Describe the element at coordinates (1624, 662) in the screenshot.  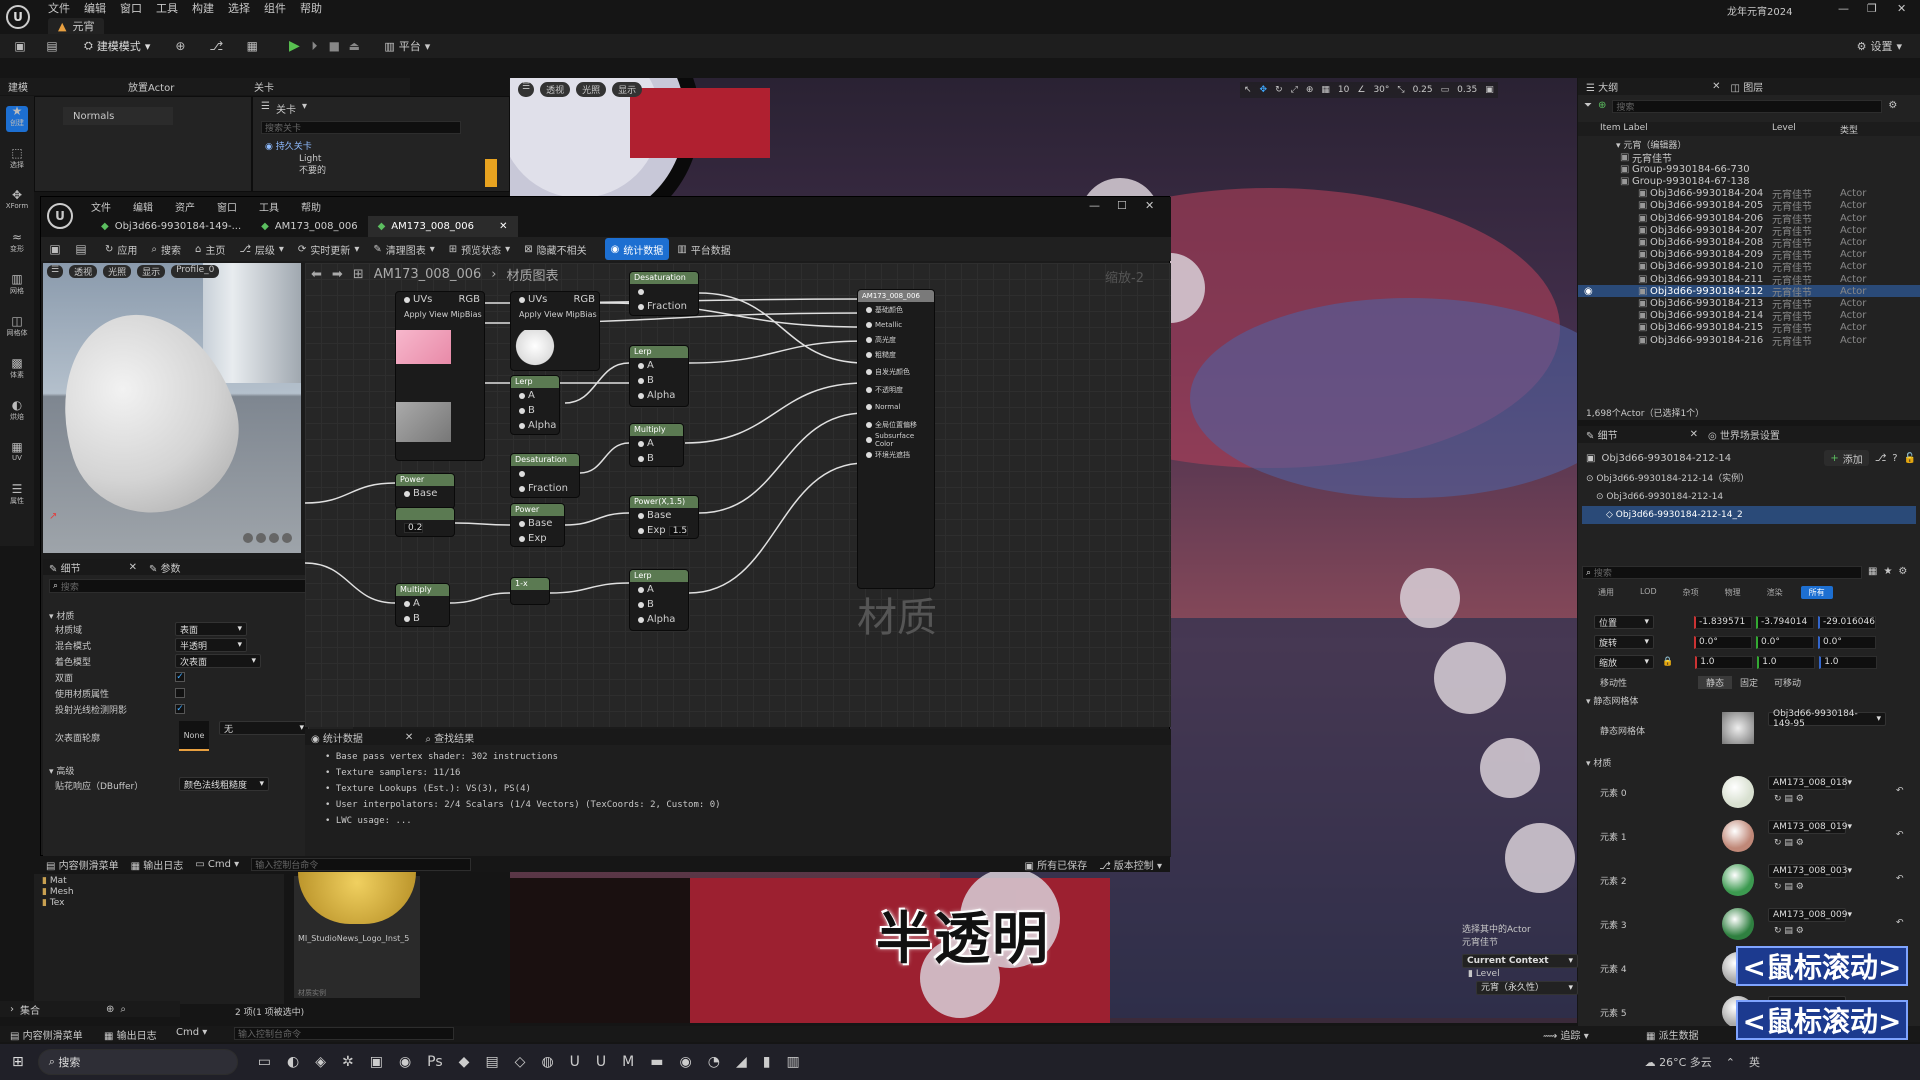
I see `transform-type-dropdown: 缩放 ▾` at that location.